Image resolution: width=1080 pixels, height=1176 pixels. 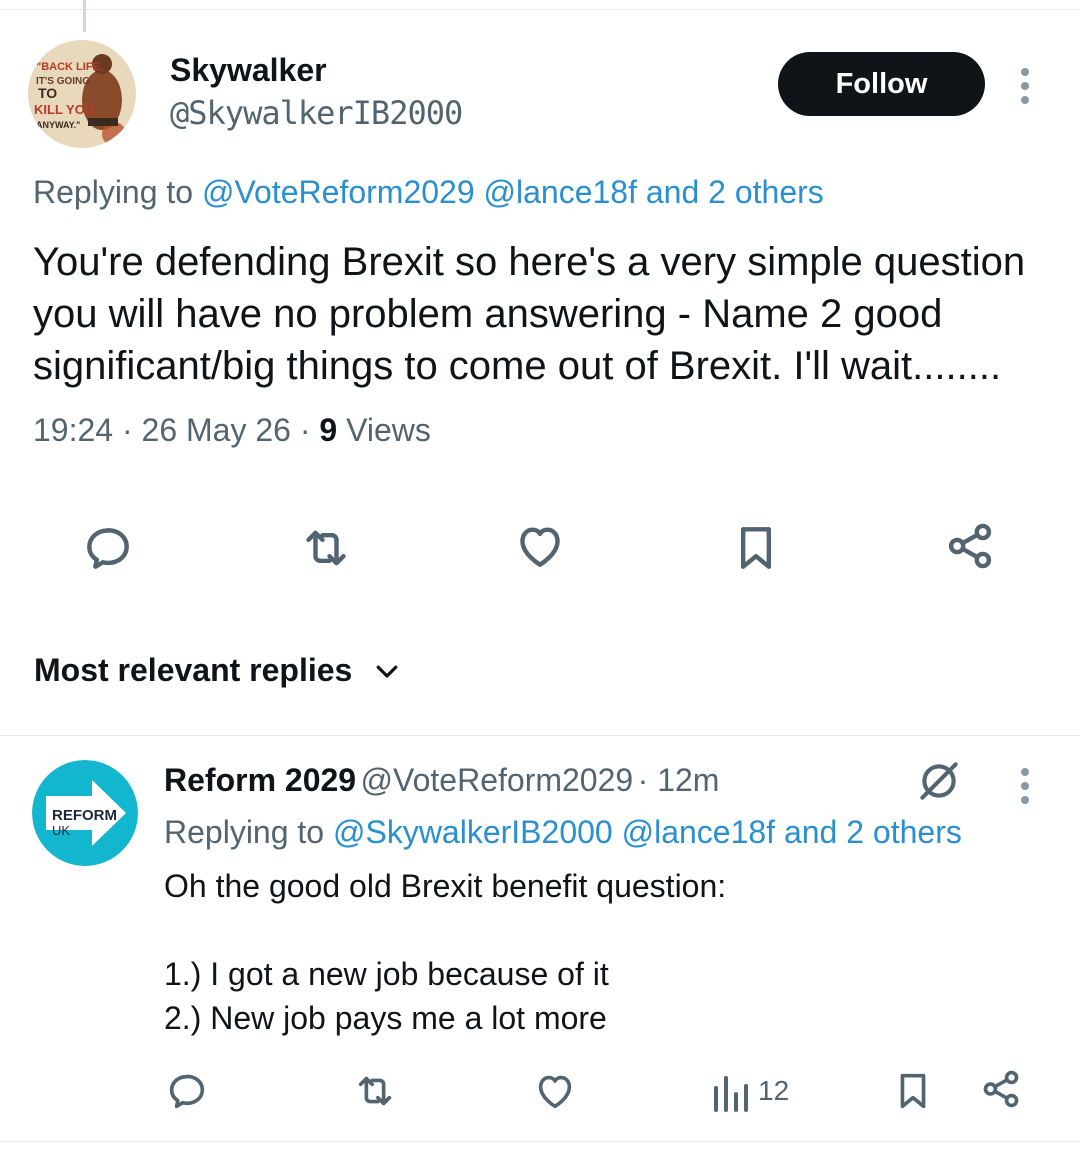 What do you see at coordinates (61, 830) in the screenshot?
I see `svg-text: UK` at bounding box center [61, 830].